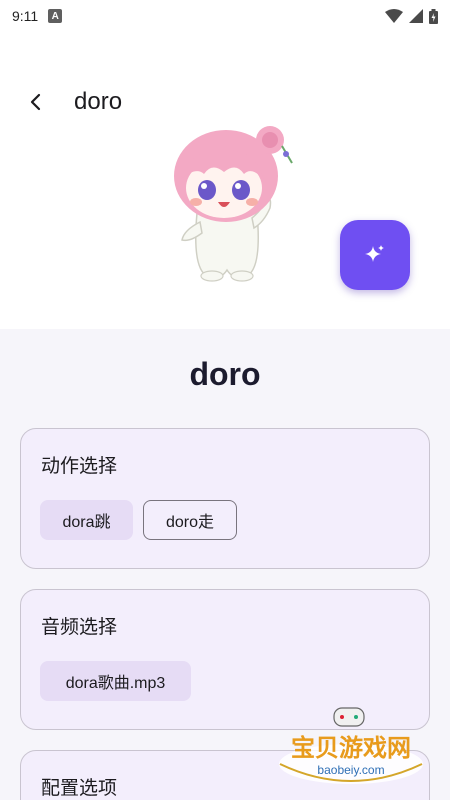 The width and height of the screenshot is (450, 800). I want to click on character-image, so click(233, 204).